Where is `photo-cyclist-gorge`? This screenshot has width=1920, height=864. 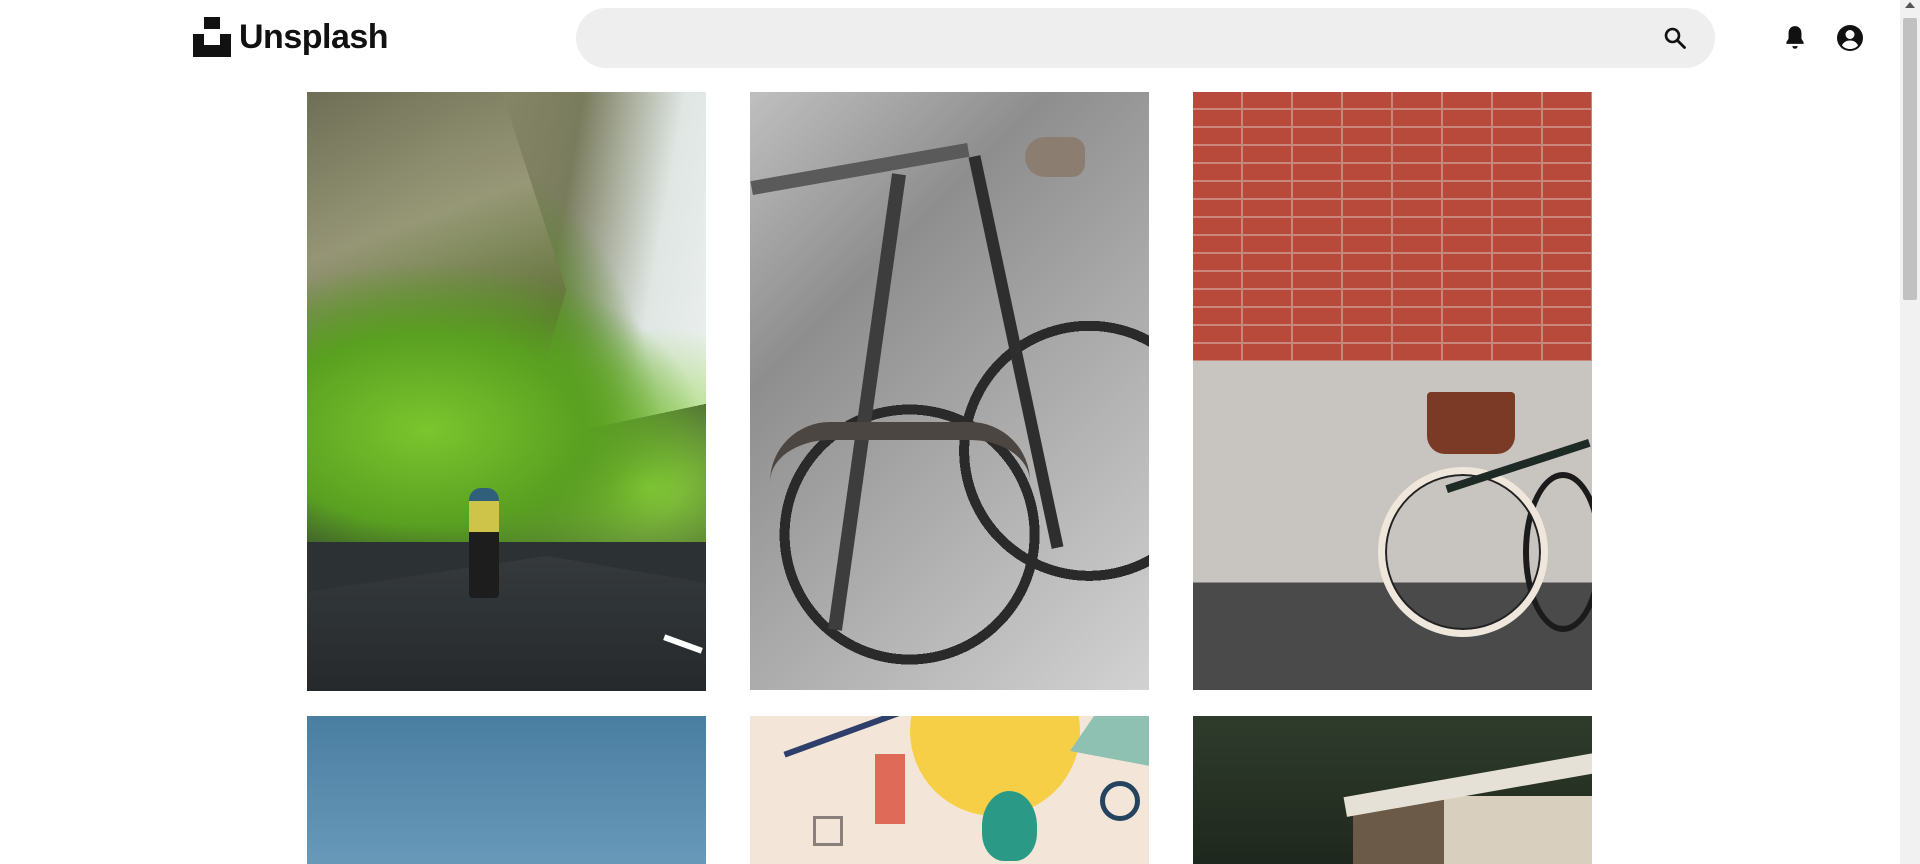
photo-cyclist-gorge is located at coordinates (506, 391).